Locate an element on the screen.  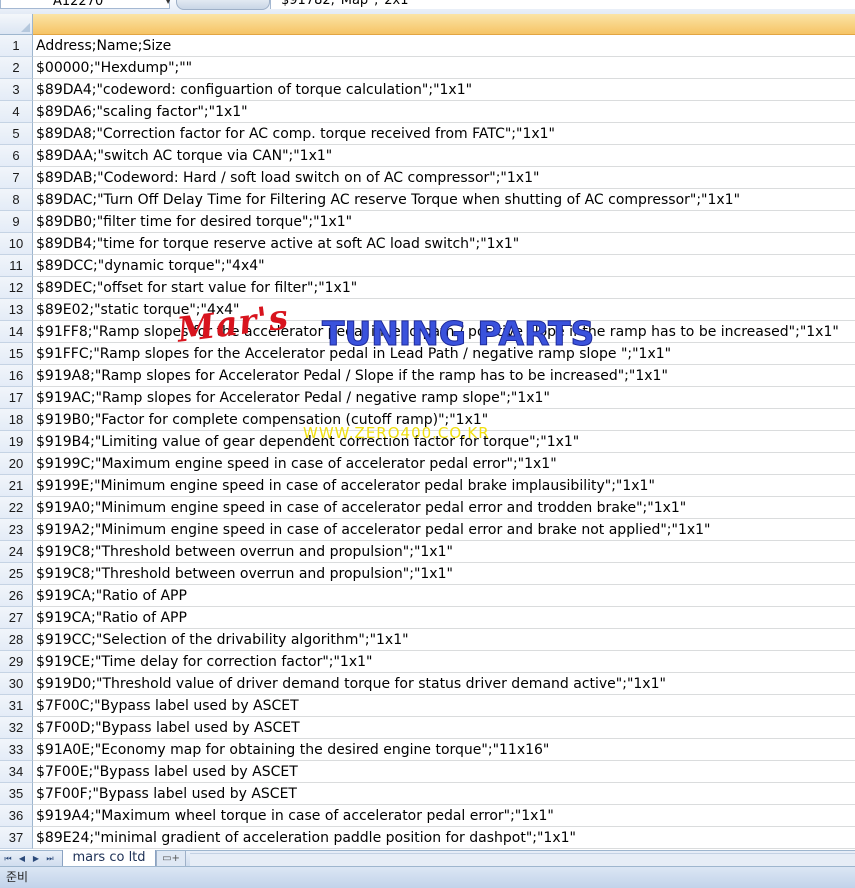
row-header: 30 is located at coordinates (16, 684).